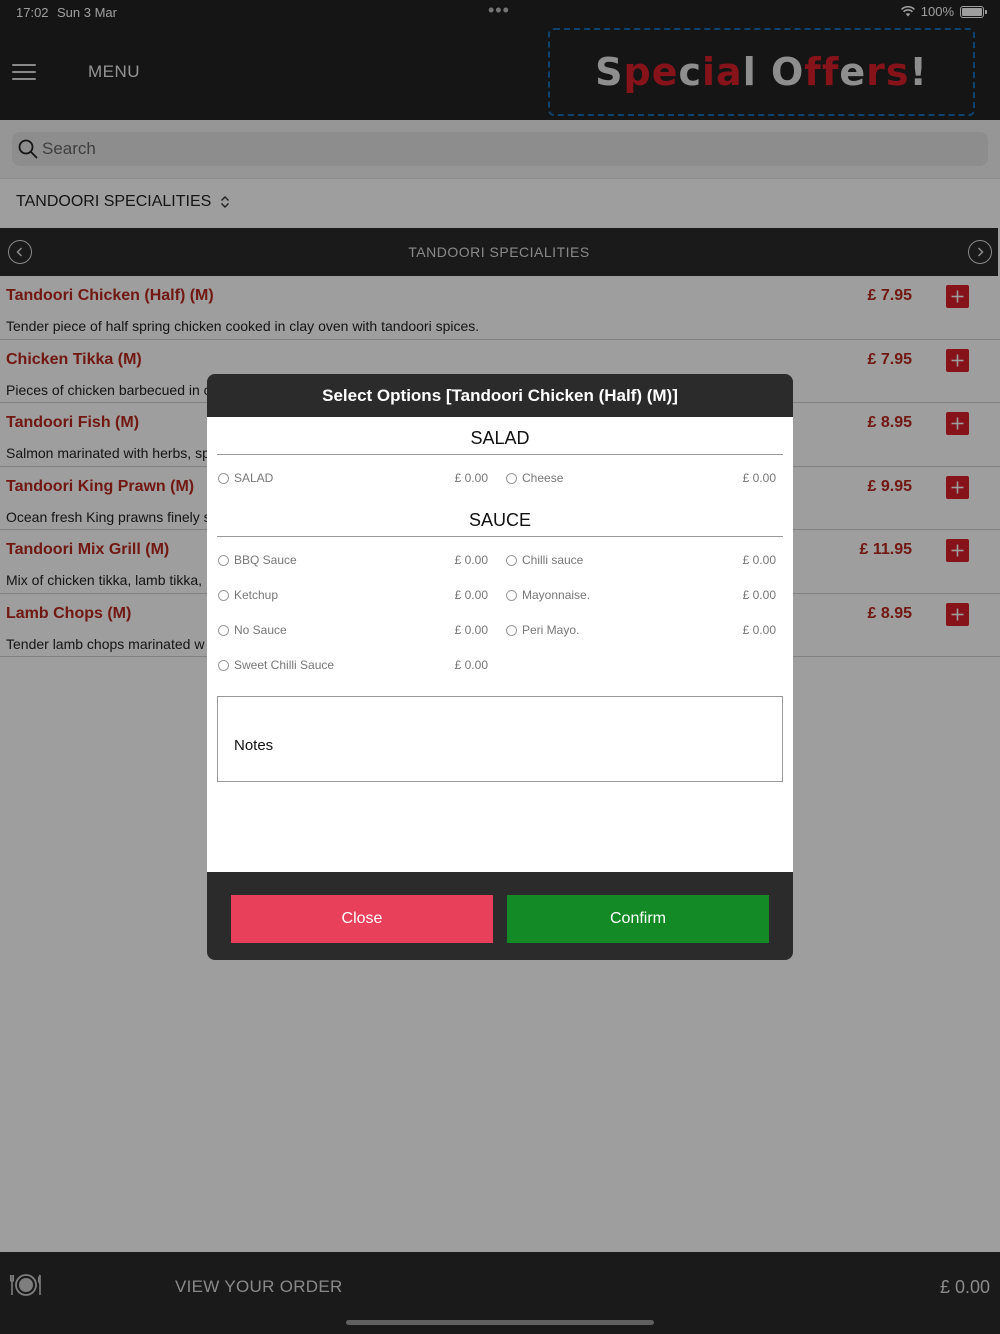 Image resolution: width=1000 pixels, height=1334 pixels. I want to click on option-group-title-salad: SALAD, so click(500, 441).